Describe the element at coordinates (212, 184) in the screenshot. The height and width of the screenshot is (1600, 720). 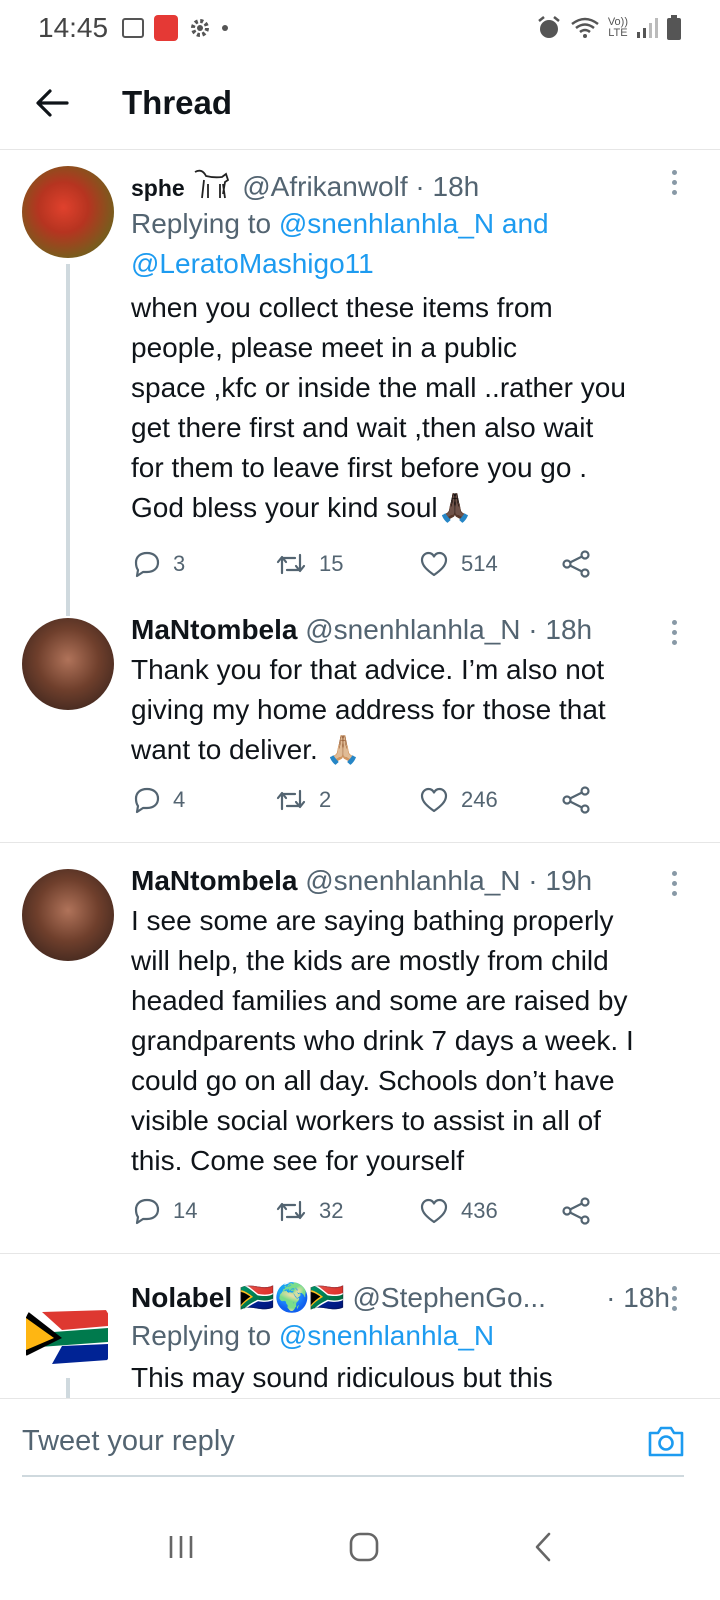
I see `goat-emoji-icon` at that location.